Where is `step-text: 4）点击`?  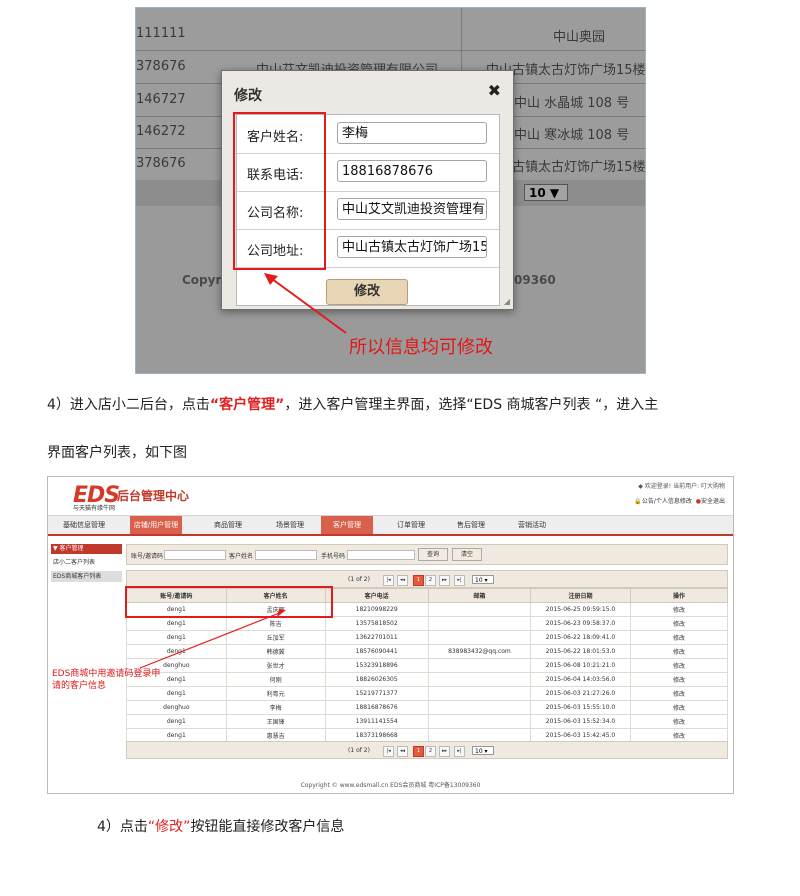 step-text: 4）点击 is located at coordinates (122, 827).